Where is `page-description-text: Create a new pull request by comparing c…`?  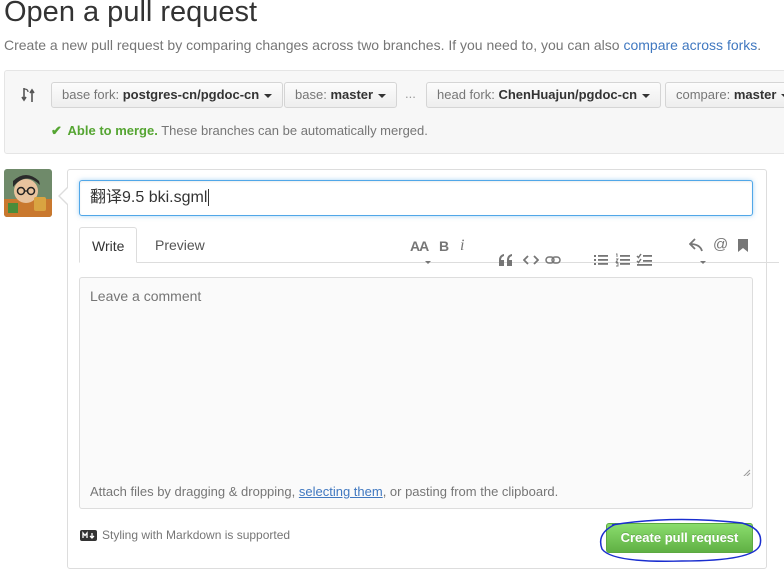 page-description-text: Create a new pull request by comparing c… is located at coordinates (314, 45).